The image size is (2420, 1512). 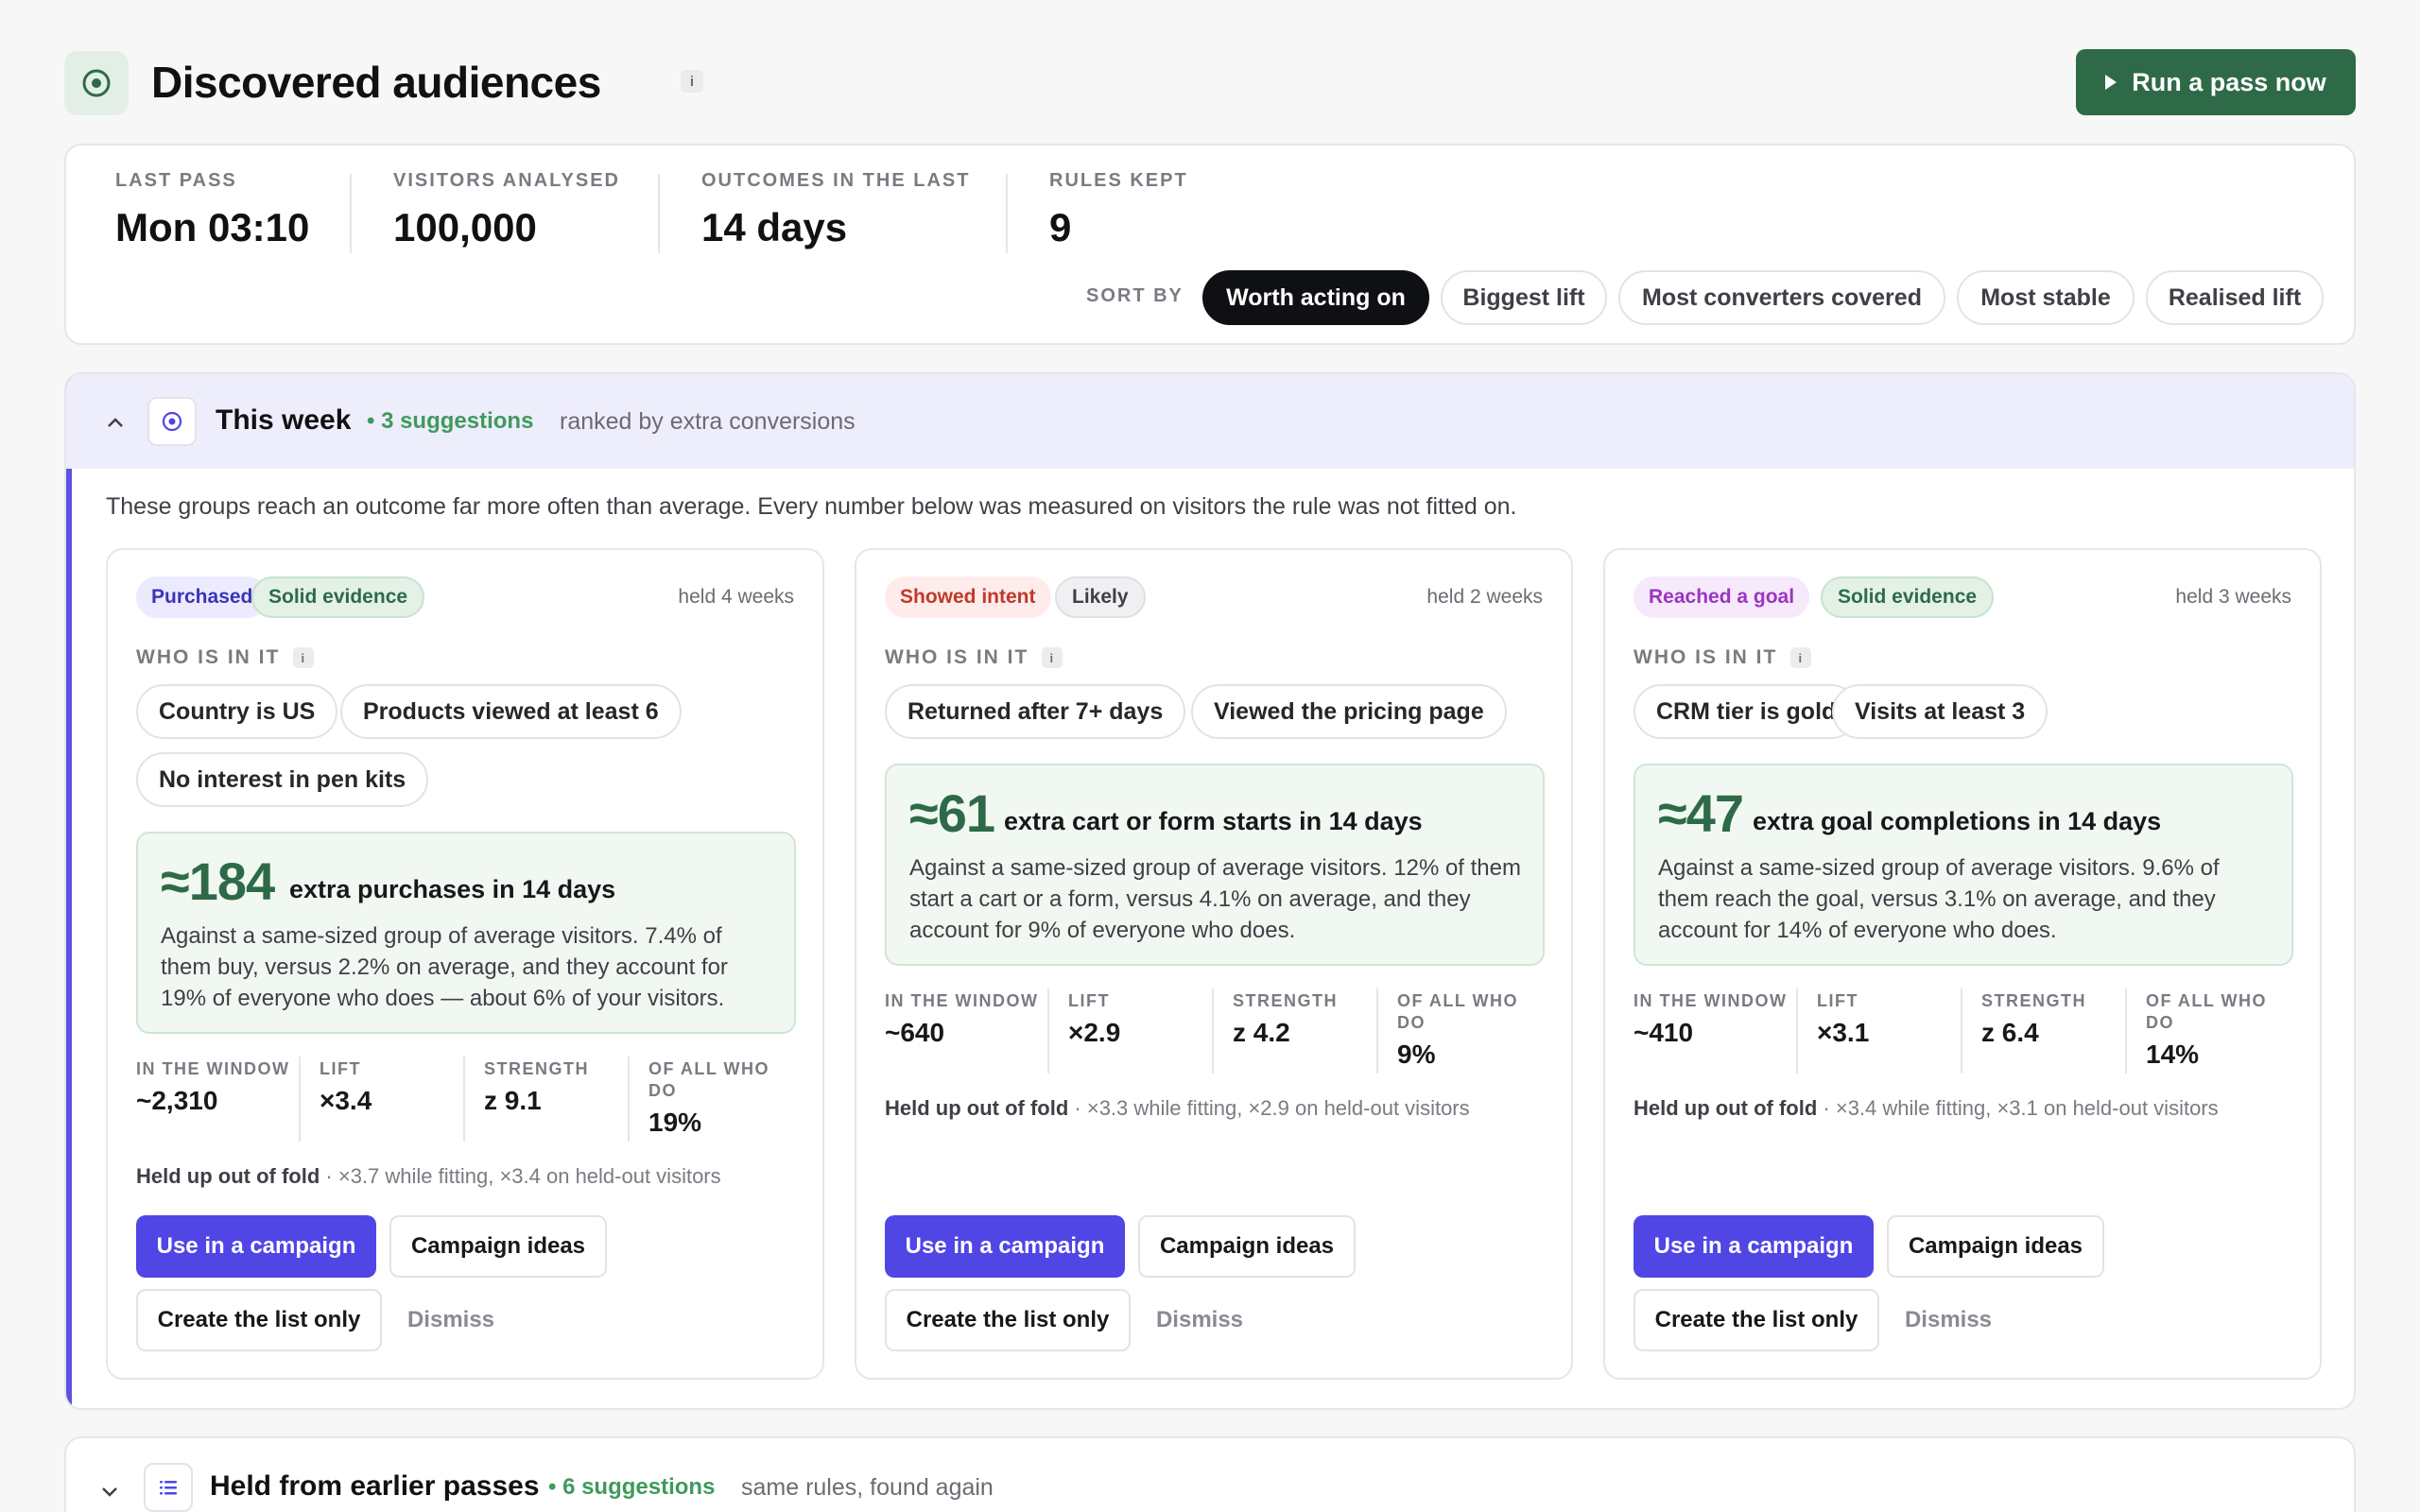 What do you see at coordinates (375, 1486) in the screenshot?
I see `section-title: Held from earlier passes` at bounding box center [375, 1486].